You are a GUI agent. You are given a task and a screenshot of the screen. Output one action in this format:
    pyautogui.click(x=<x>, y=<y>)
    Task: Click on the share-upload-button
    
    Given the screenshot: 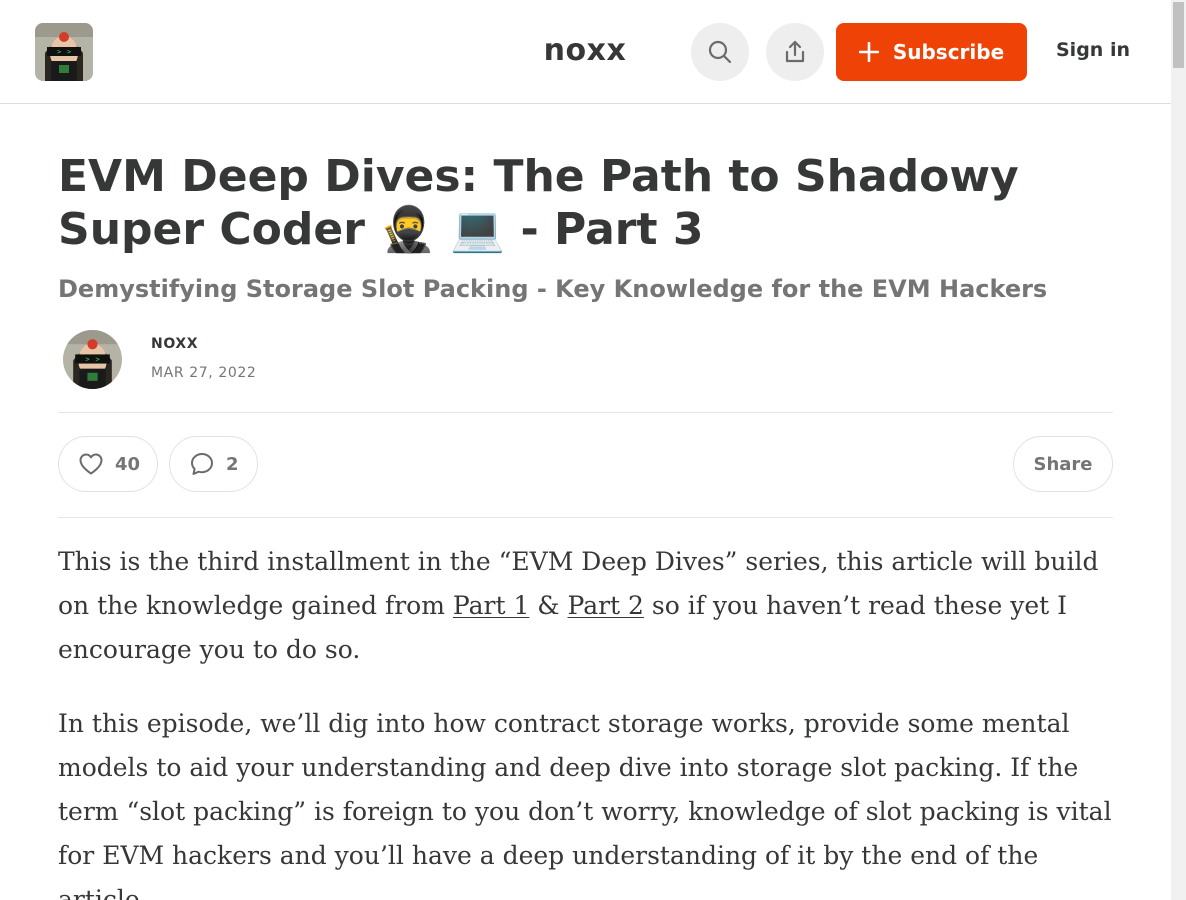 What is the action you would take?
    pyautogui.click(x=795, y=52)
    